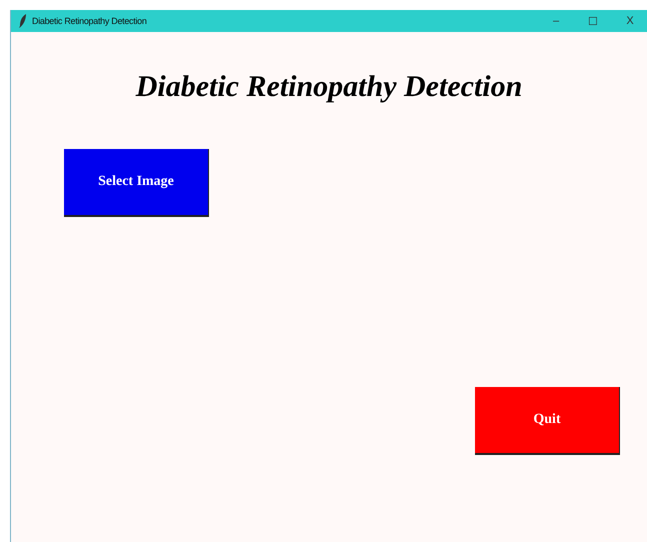  What do you see at coordinates (136, 183) in the screenshot?
I see `select-image-button: Select Image` at bounding box center [136, 183].